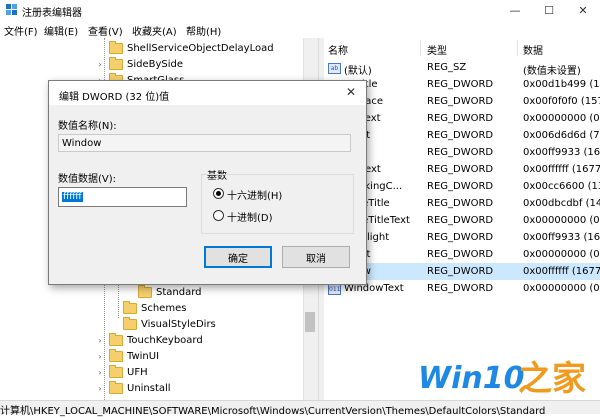 This screenshot has width=600, height=417. I want to click on tree-scrollbar-thumb, so click(310, 322).